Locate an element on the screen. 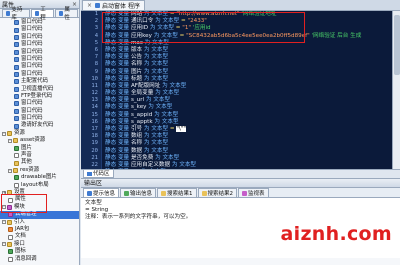 The image size is (400, 265). output-tab: 输出信息 is located at coordinates (138, 192).